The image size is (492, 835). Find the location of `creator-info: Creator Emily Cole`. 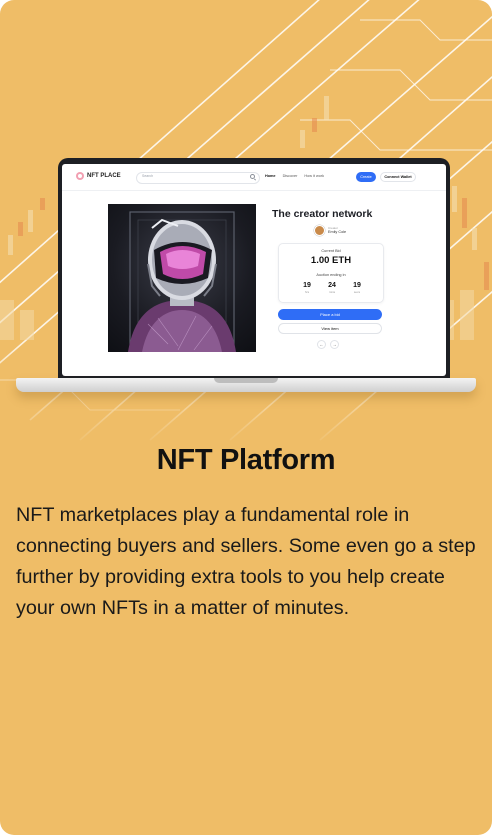

creator-info: Creator Emily Cole is located at coordinates (330, 230).